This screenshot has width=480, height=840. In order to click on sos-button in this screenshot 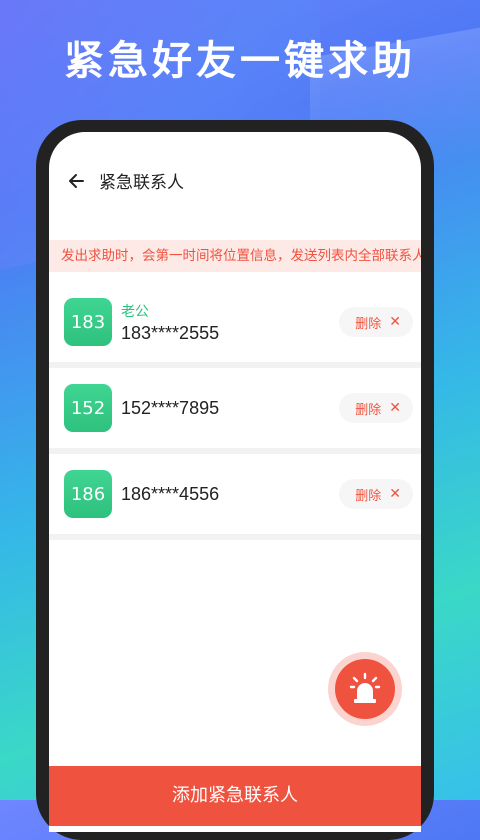, I will do `click(365, 689)`.